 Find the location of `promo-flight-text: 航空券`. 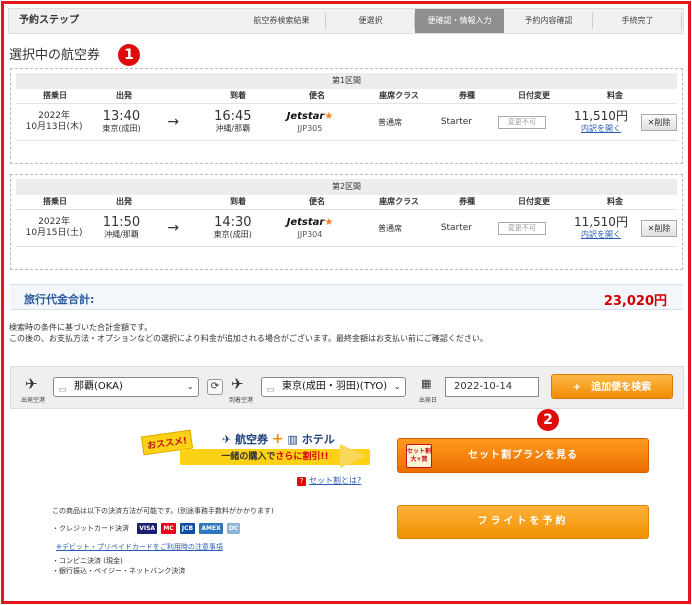

promo-flight-text: 航空券 is located at coordinates (252, 439).